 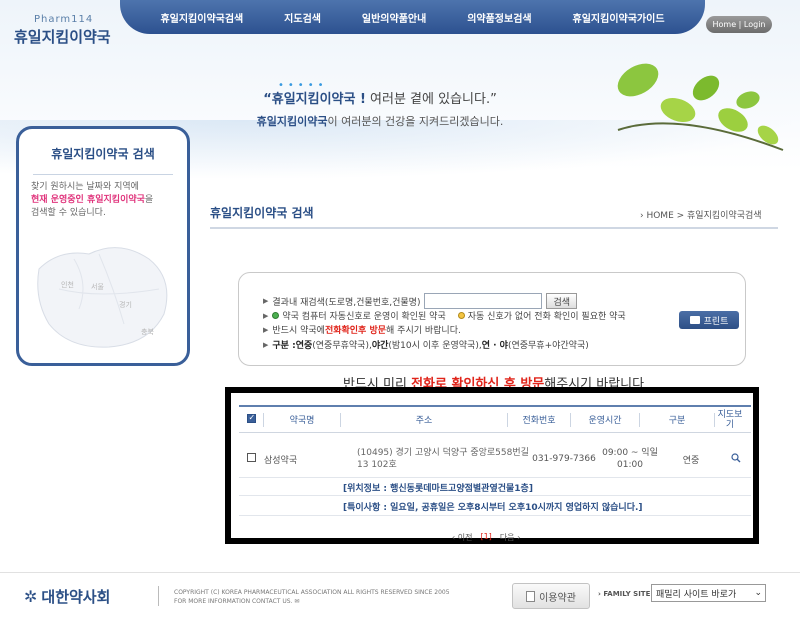 I want to click on slogan-dots: •••••, so click(x=303, y=85).